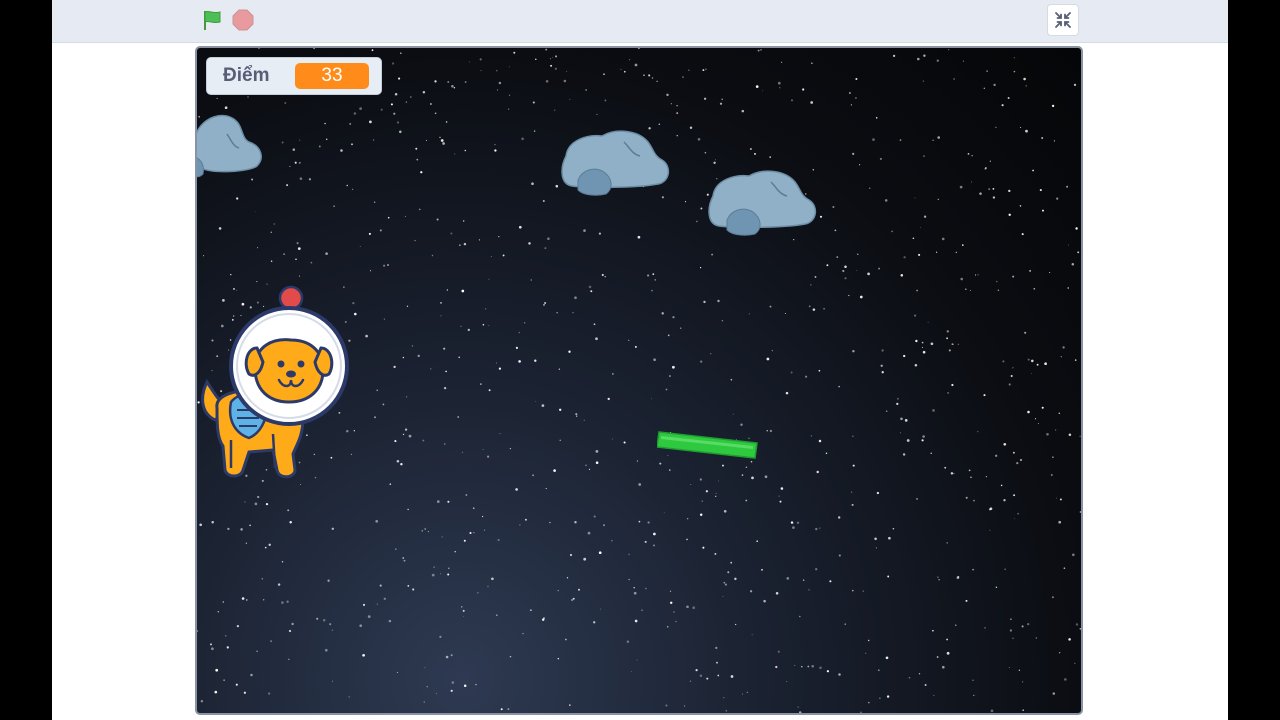 The width and height of the screenshot is (1280, 720). What do you see at coordinates (212, 20) in the screenshot?
I see `green-flag-button` at bounding box center [212, 20].